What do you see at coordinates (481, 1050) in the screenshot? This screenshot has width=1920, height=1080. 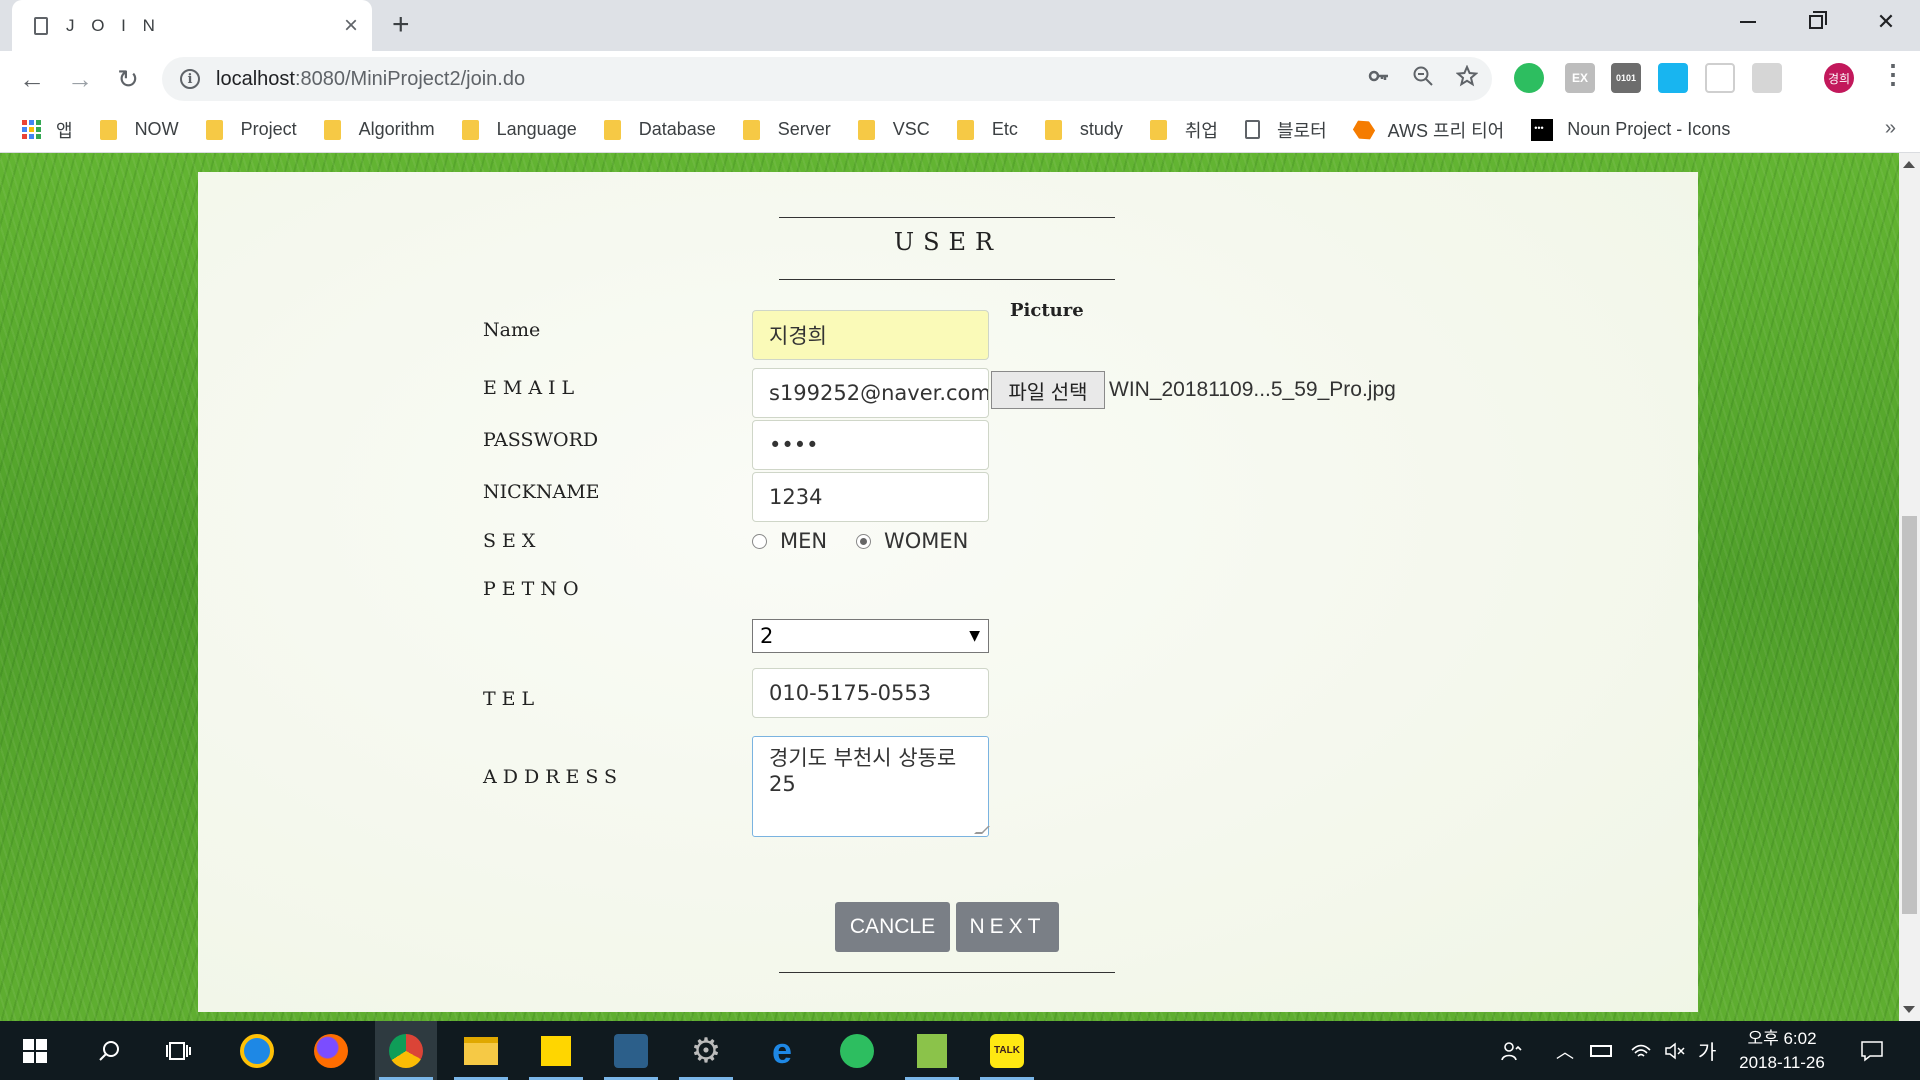 I see `taskbar-file-explorer` at bounding box center [481, 1050].